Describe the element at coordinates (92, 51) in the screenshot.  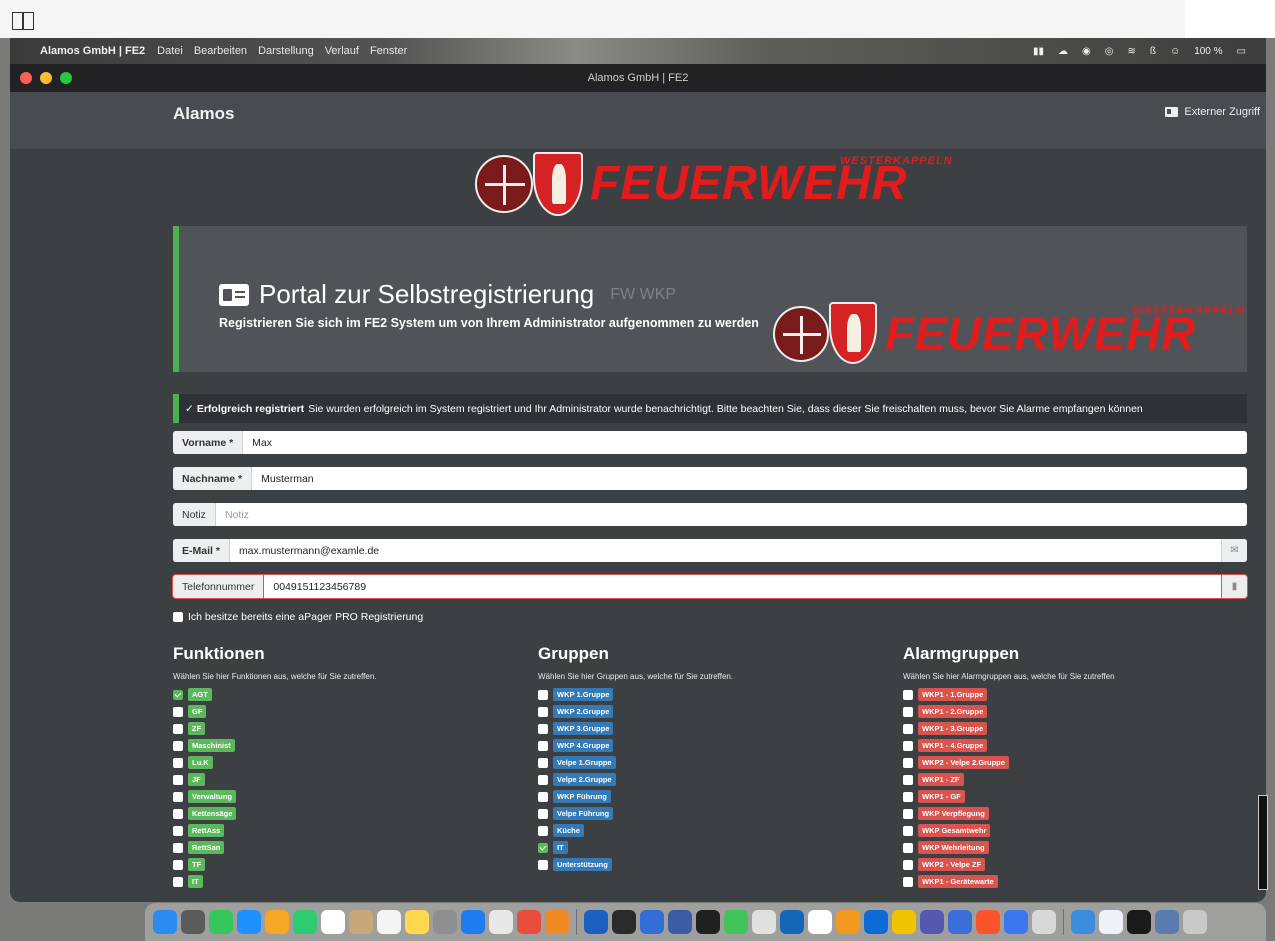
I see `menubar-app-name: Alamos GmbH | FE2` at that location.